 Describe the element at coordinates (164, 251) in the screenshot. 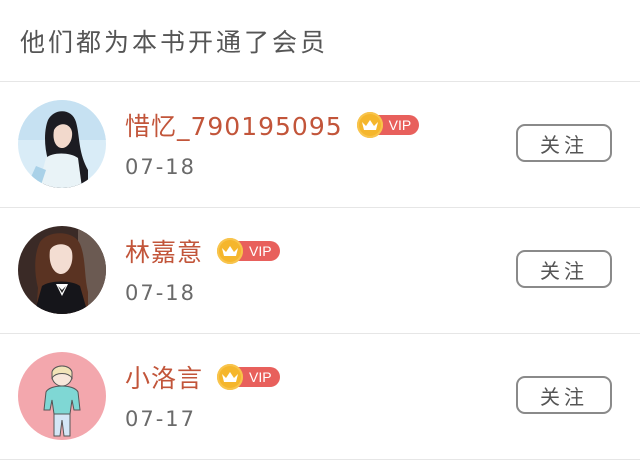

I see `member-name: 林嘉意` at that location.